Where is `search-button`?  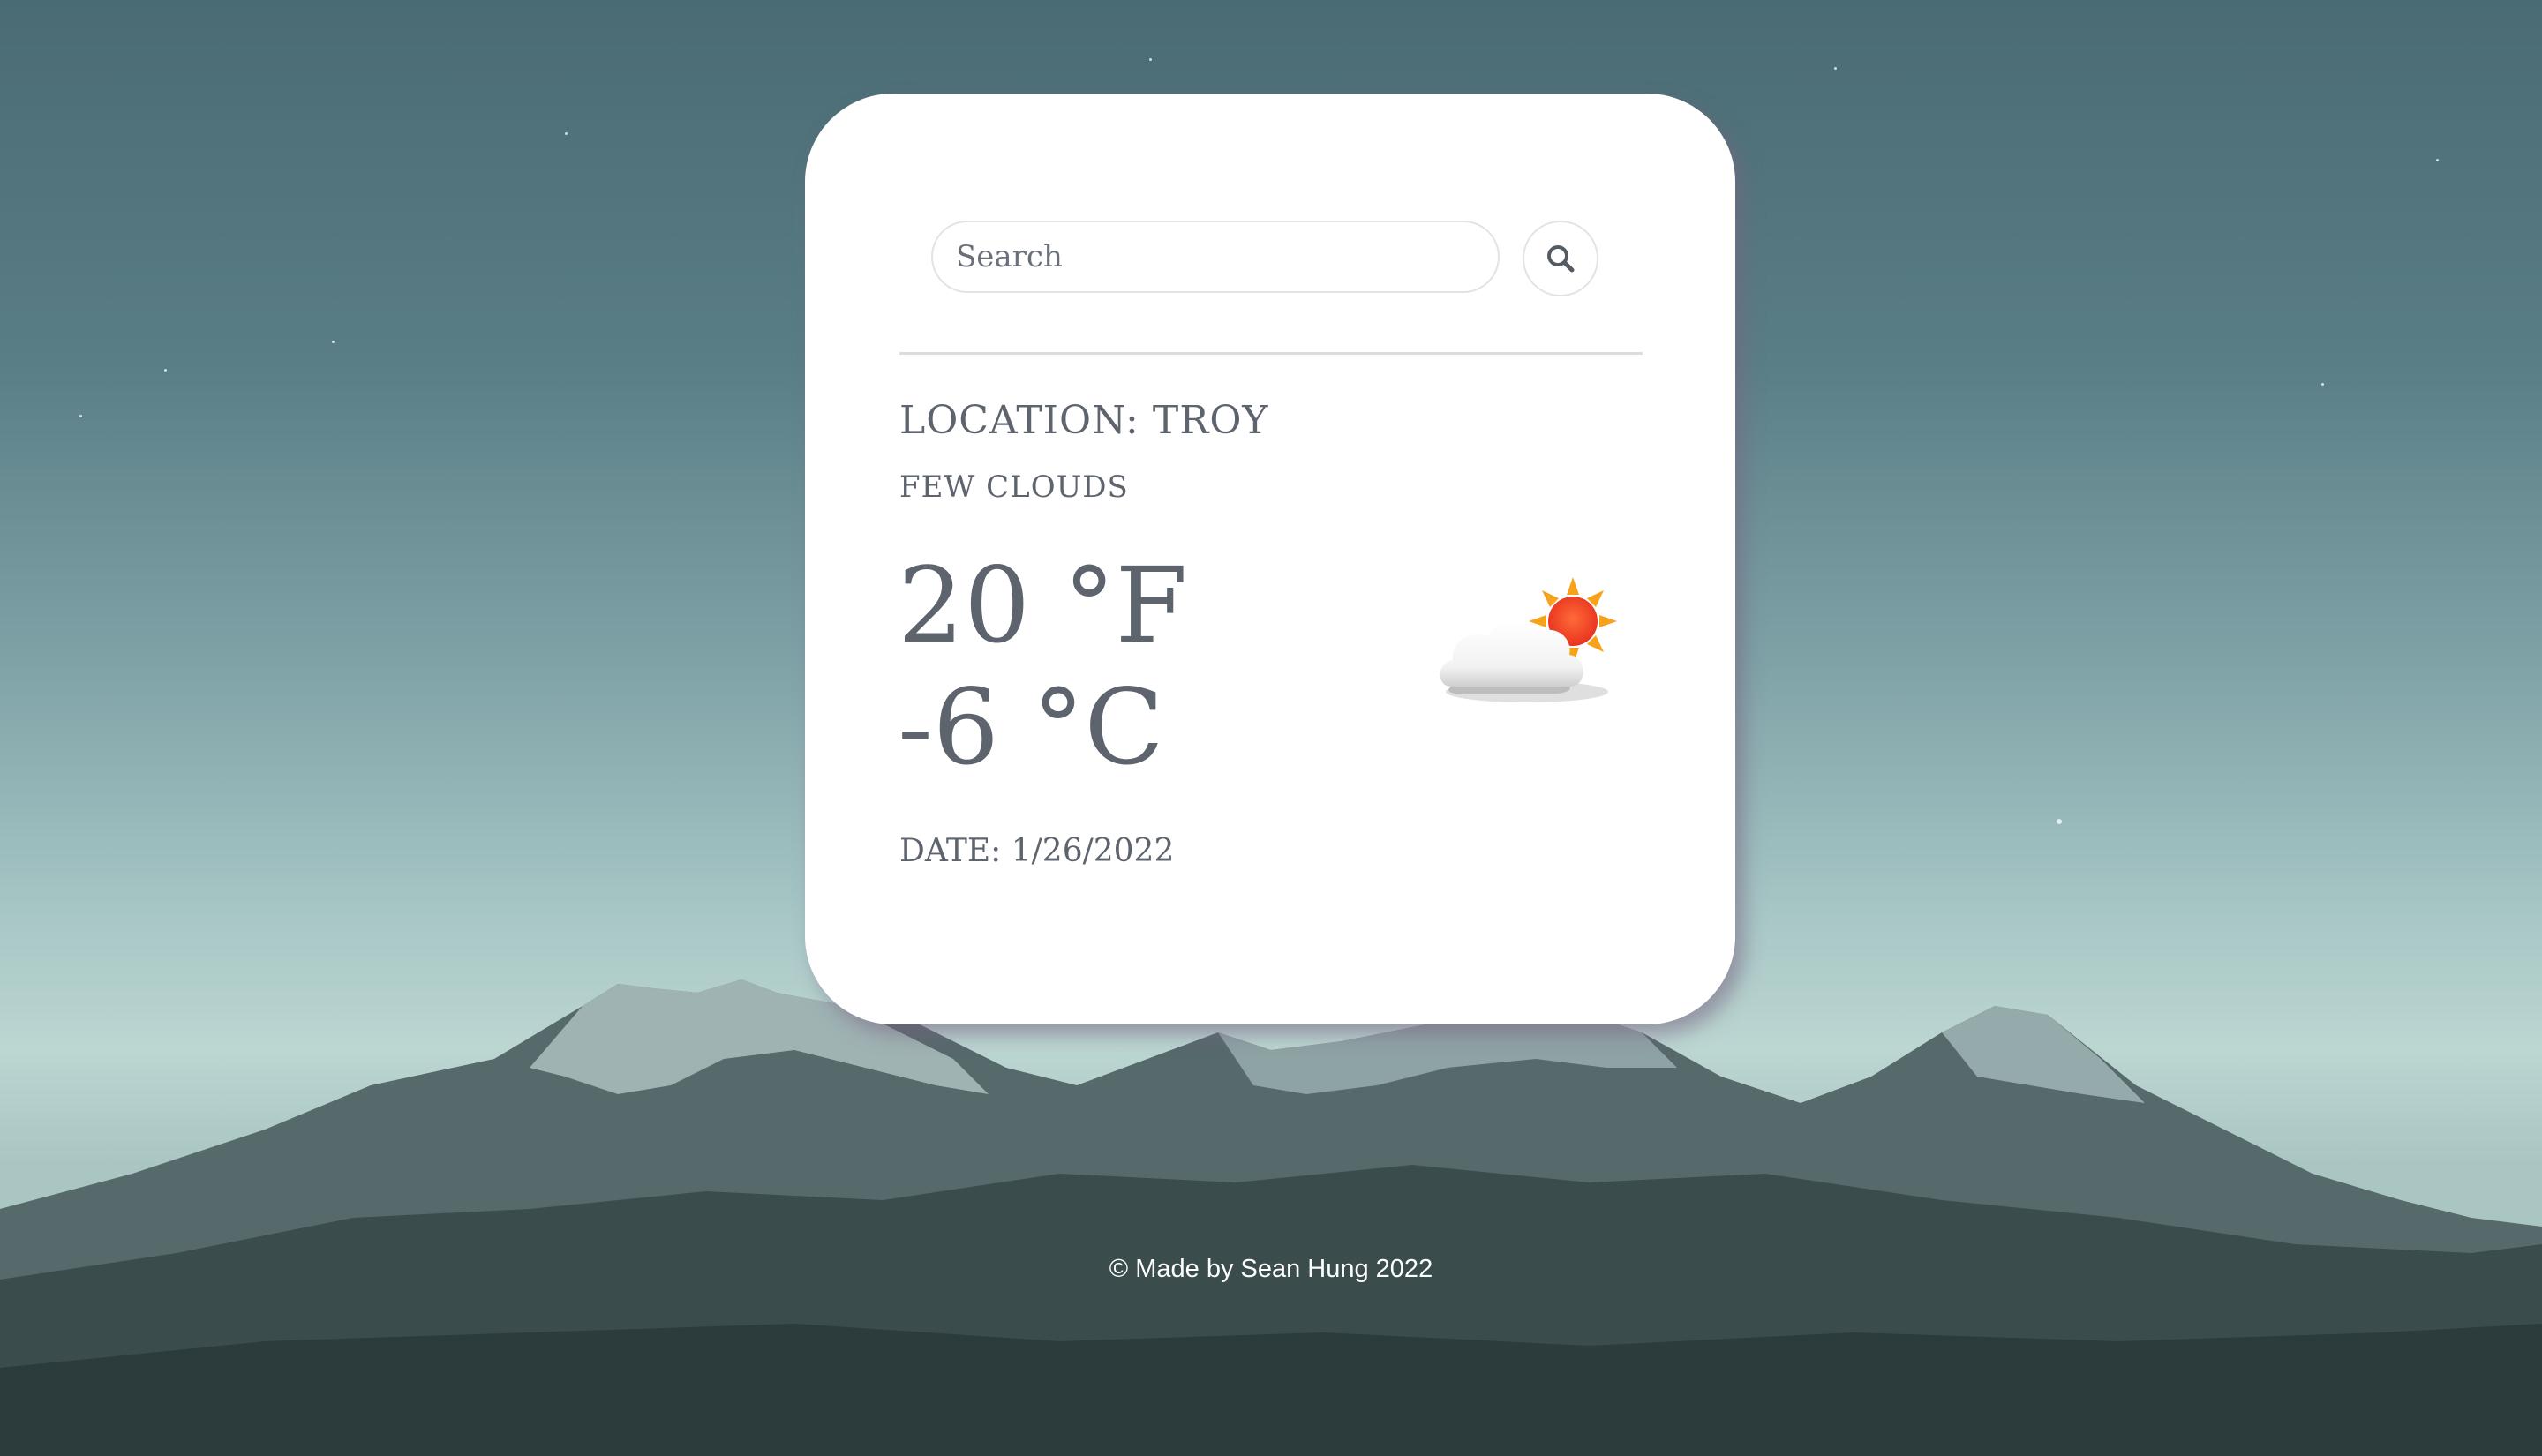 search-button is located at coordinates (1561, 258).